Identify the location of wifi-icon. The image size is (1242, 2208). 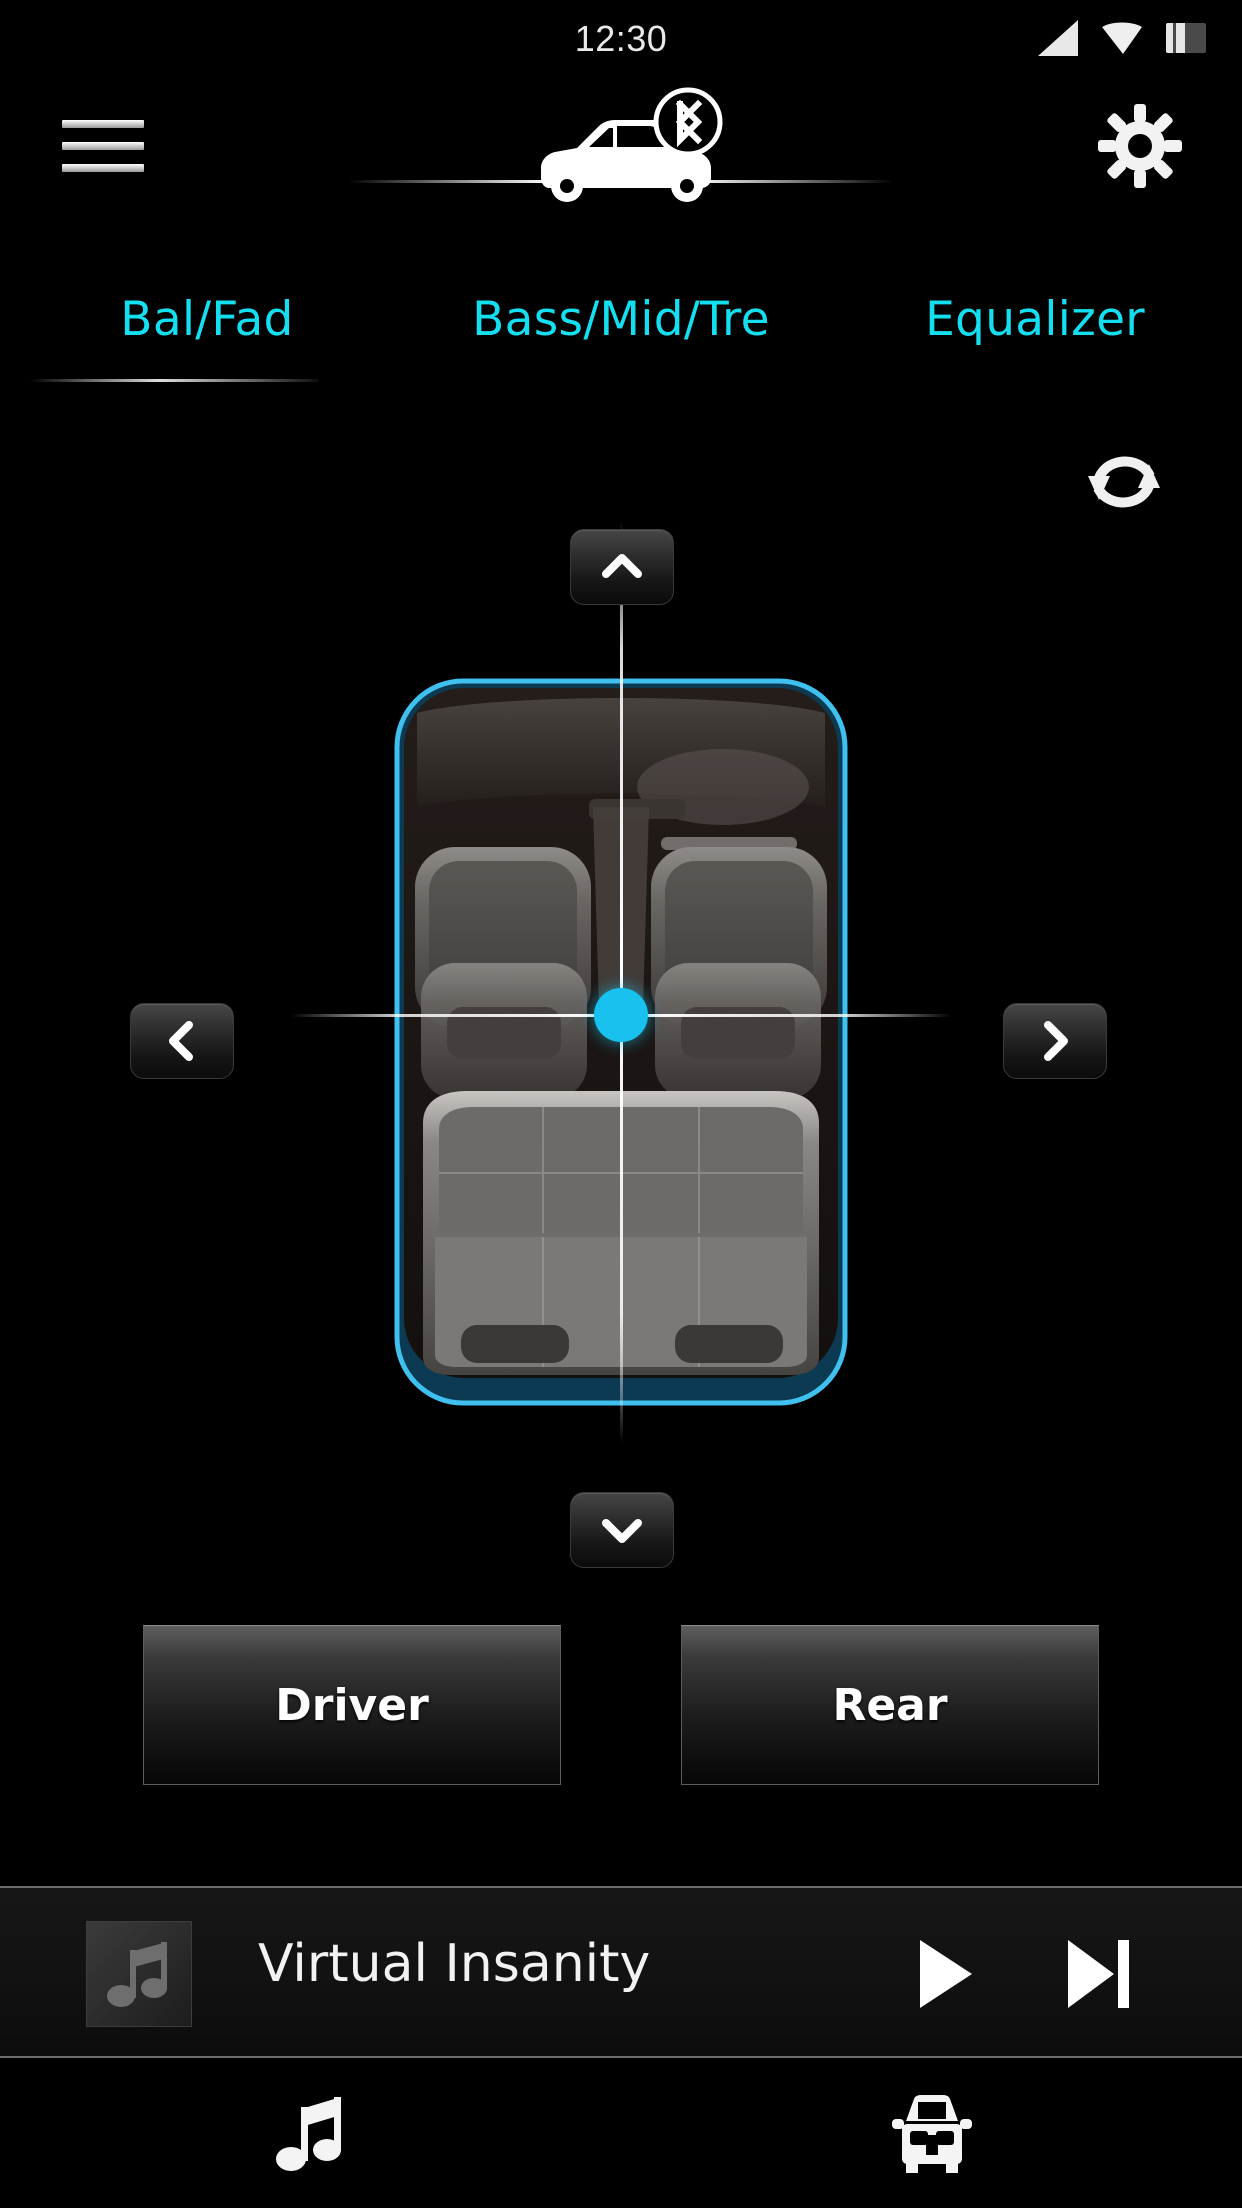
(1122, 38).